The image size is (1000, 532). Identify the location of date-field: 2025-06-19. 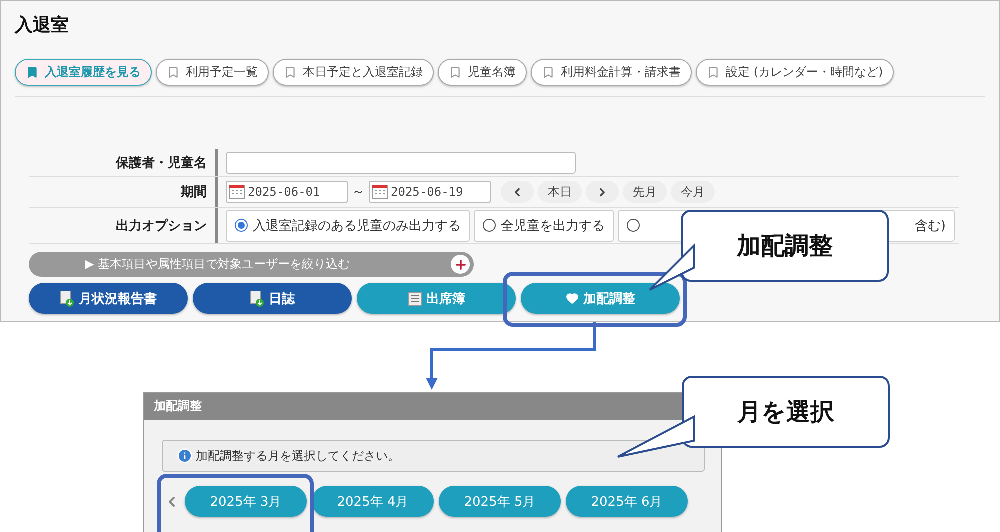
(430, 192).